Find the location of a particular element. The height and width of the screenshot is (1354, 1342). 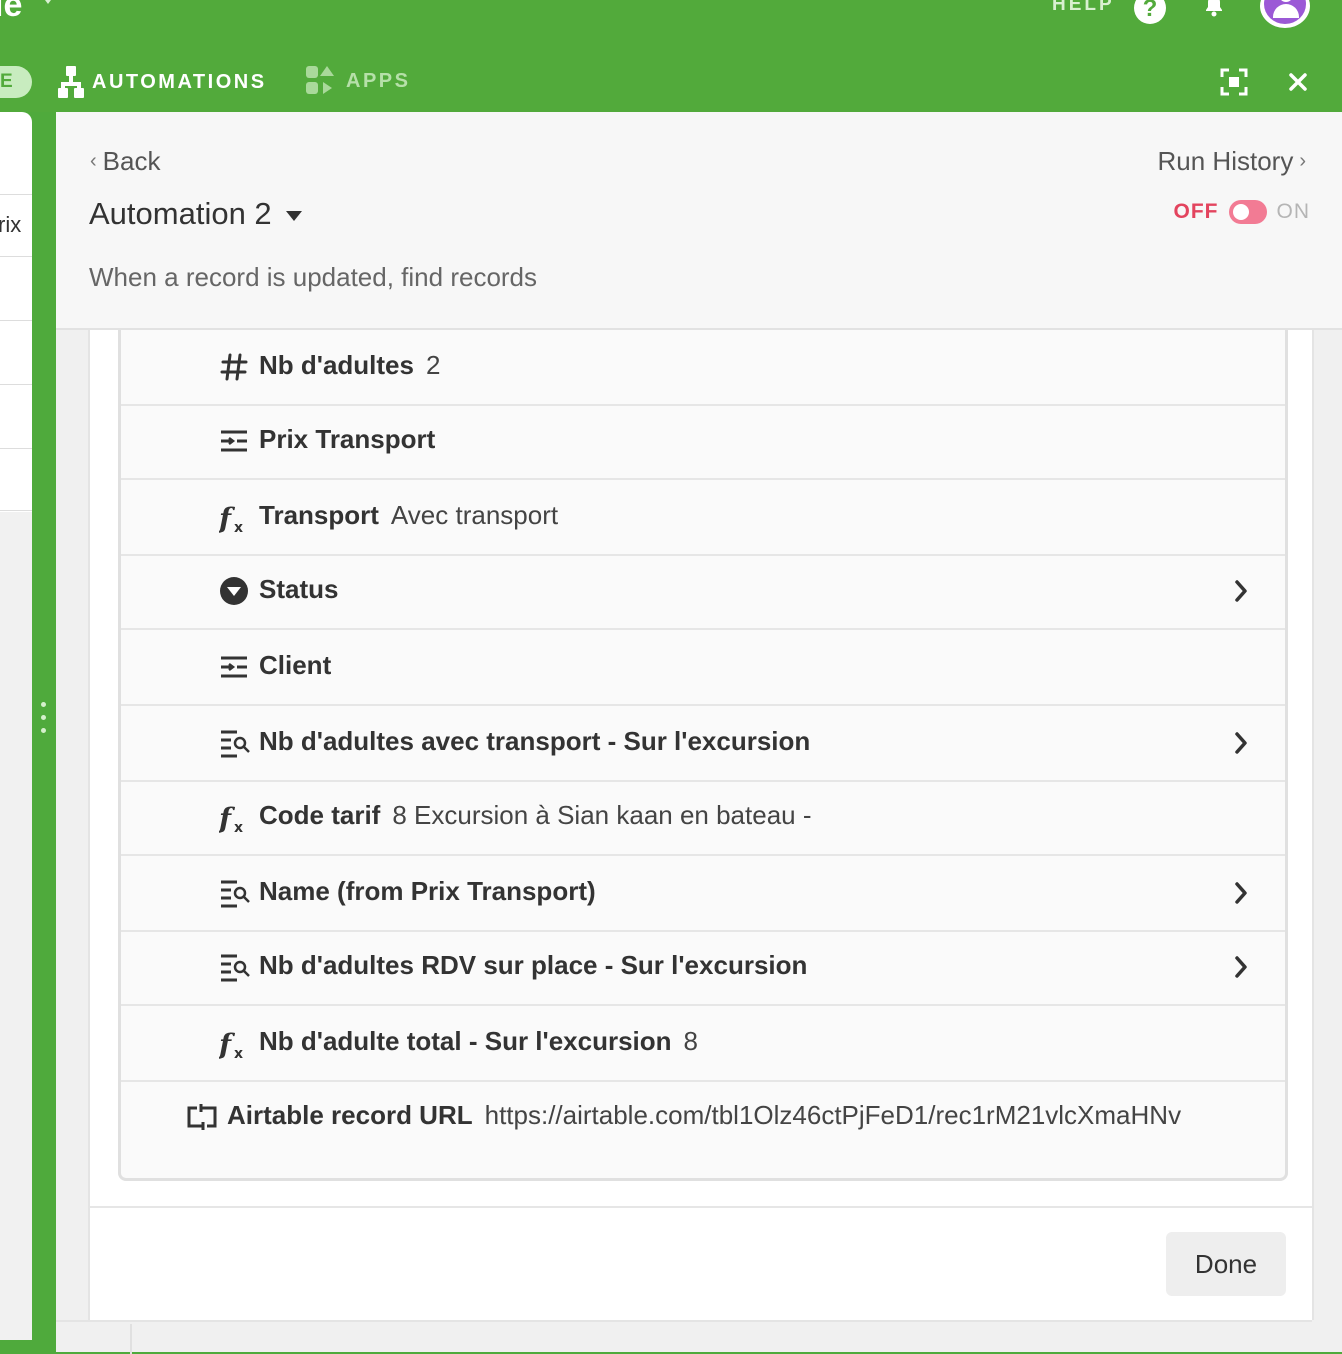

fullscreen-icon is located at coordinates (1234, 84).